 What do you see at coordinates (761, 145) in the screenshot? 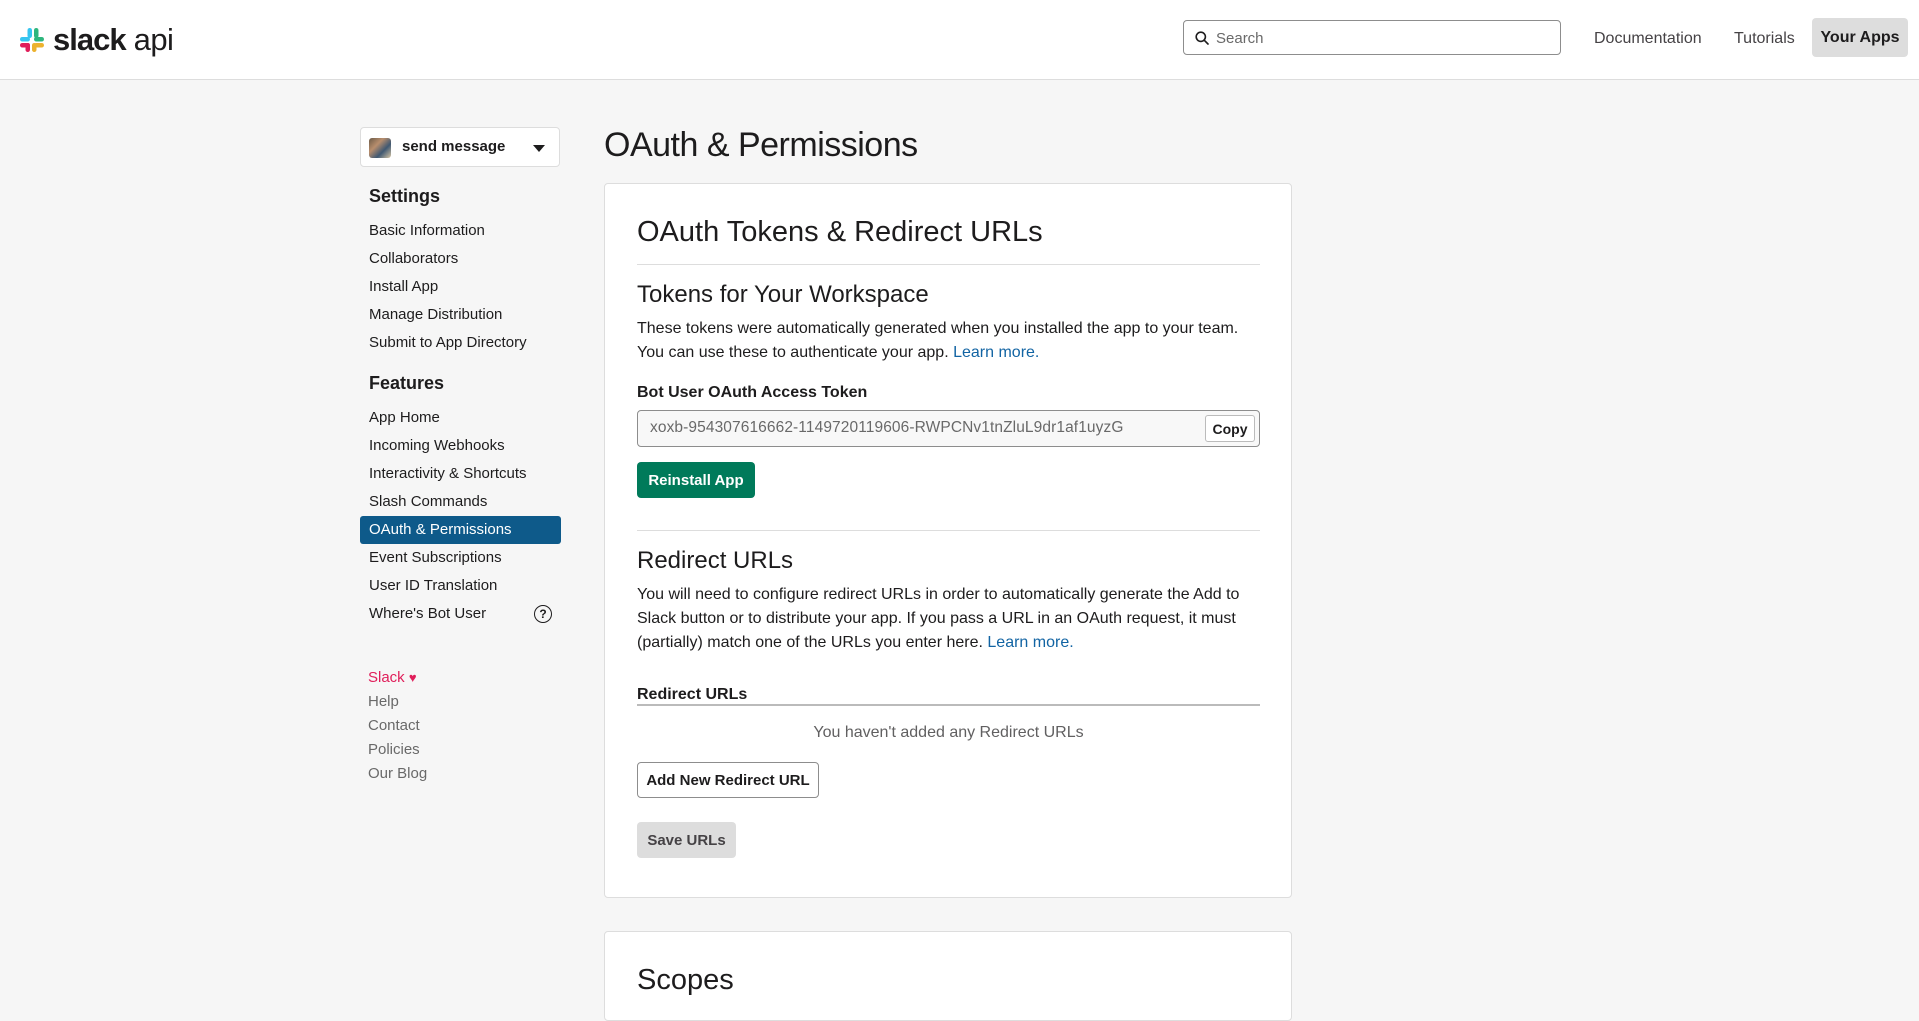
I see `page-title: OAuth & Permissions` at bounding box center [761, 145].